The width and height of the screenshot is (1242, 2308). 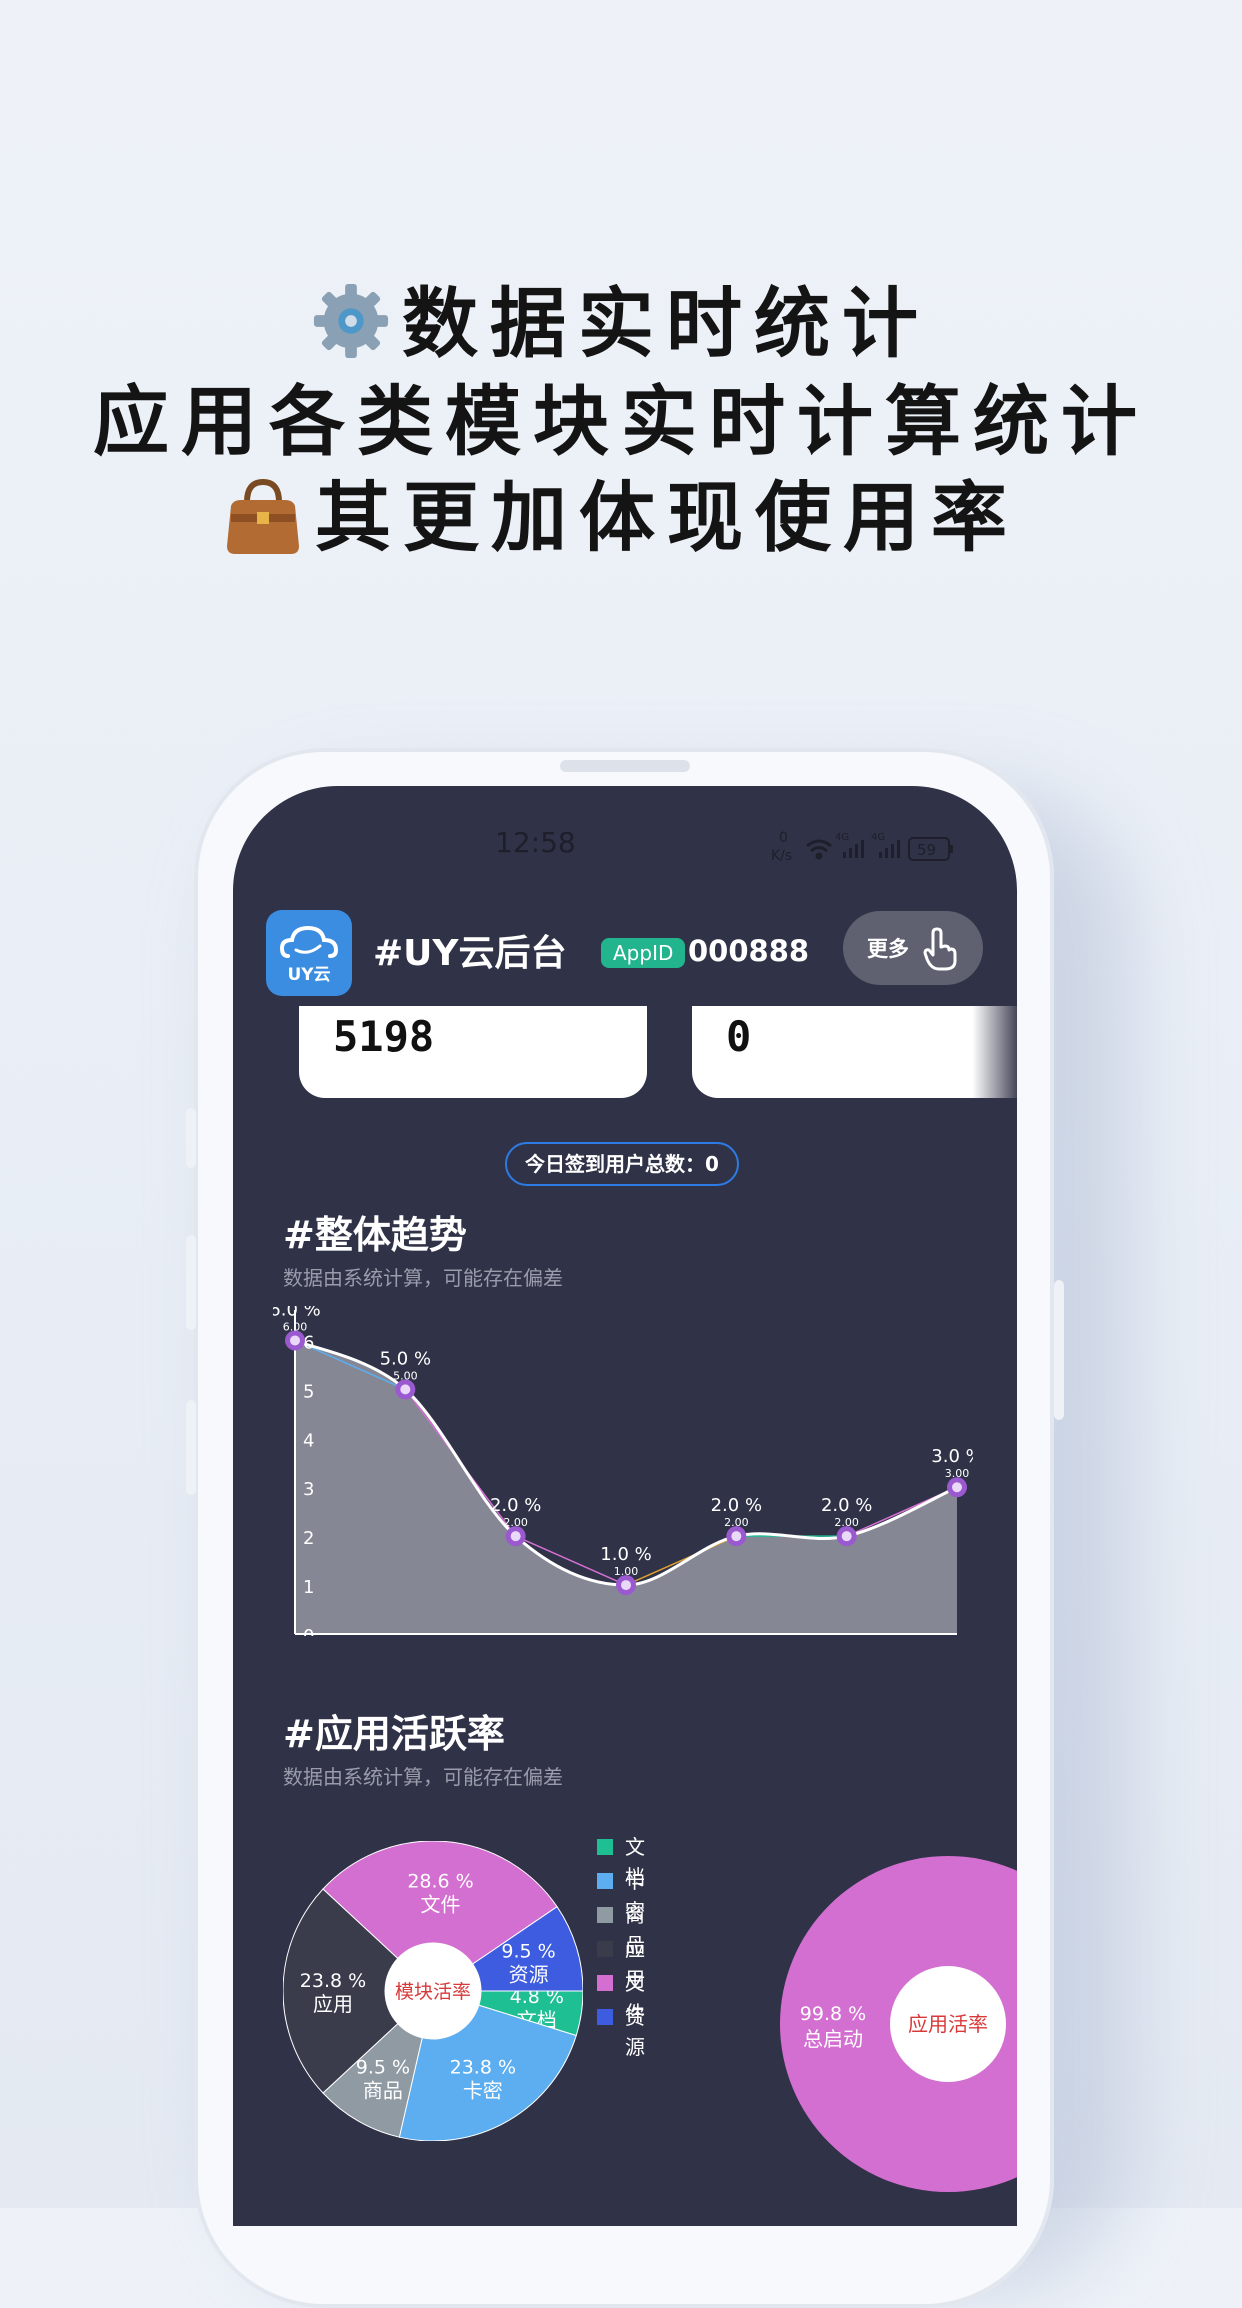 I want to click on phone-power-button, so click(x=1059, y=1350).